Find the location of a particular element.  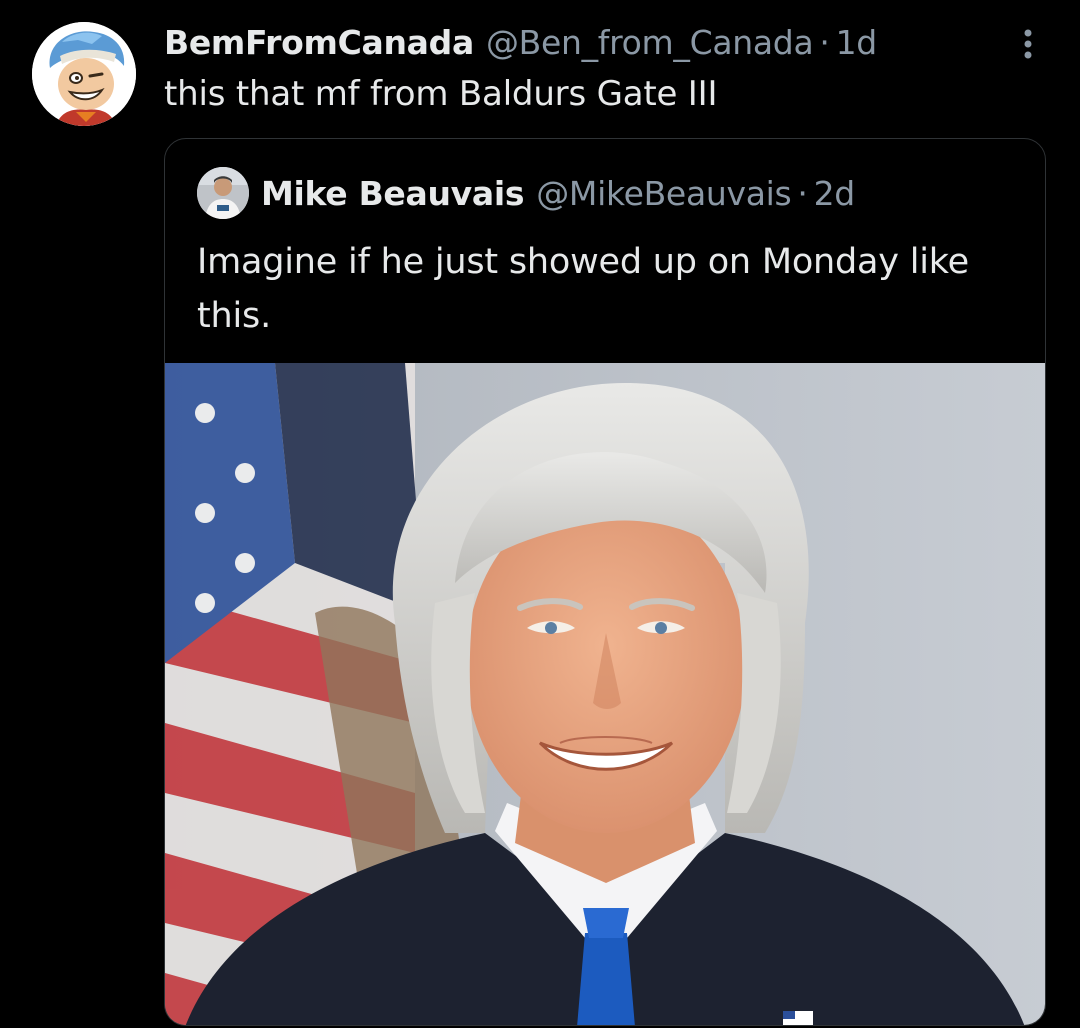

more-vertical-icon is located at coordinates (1028, 44).